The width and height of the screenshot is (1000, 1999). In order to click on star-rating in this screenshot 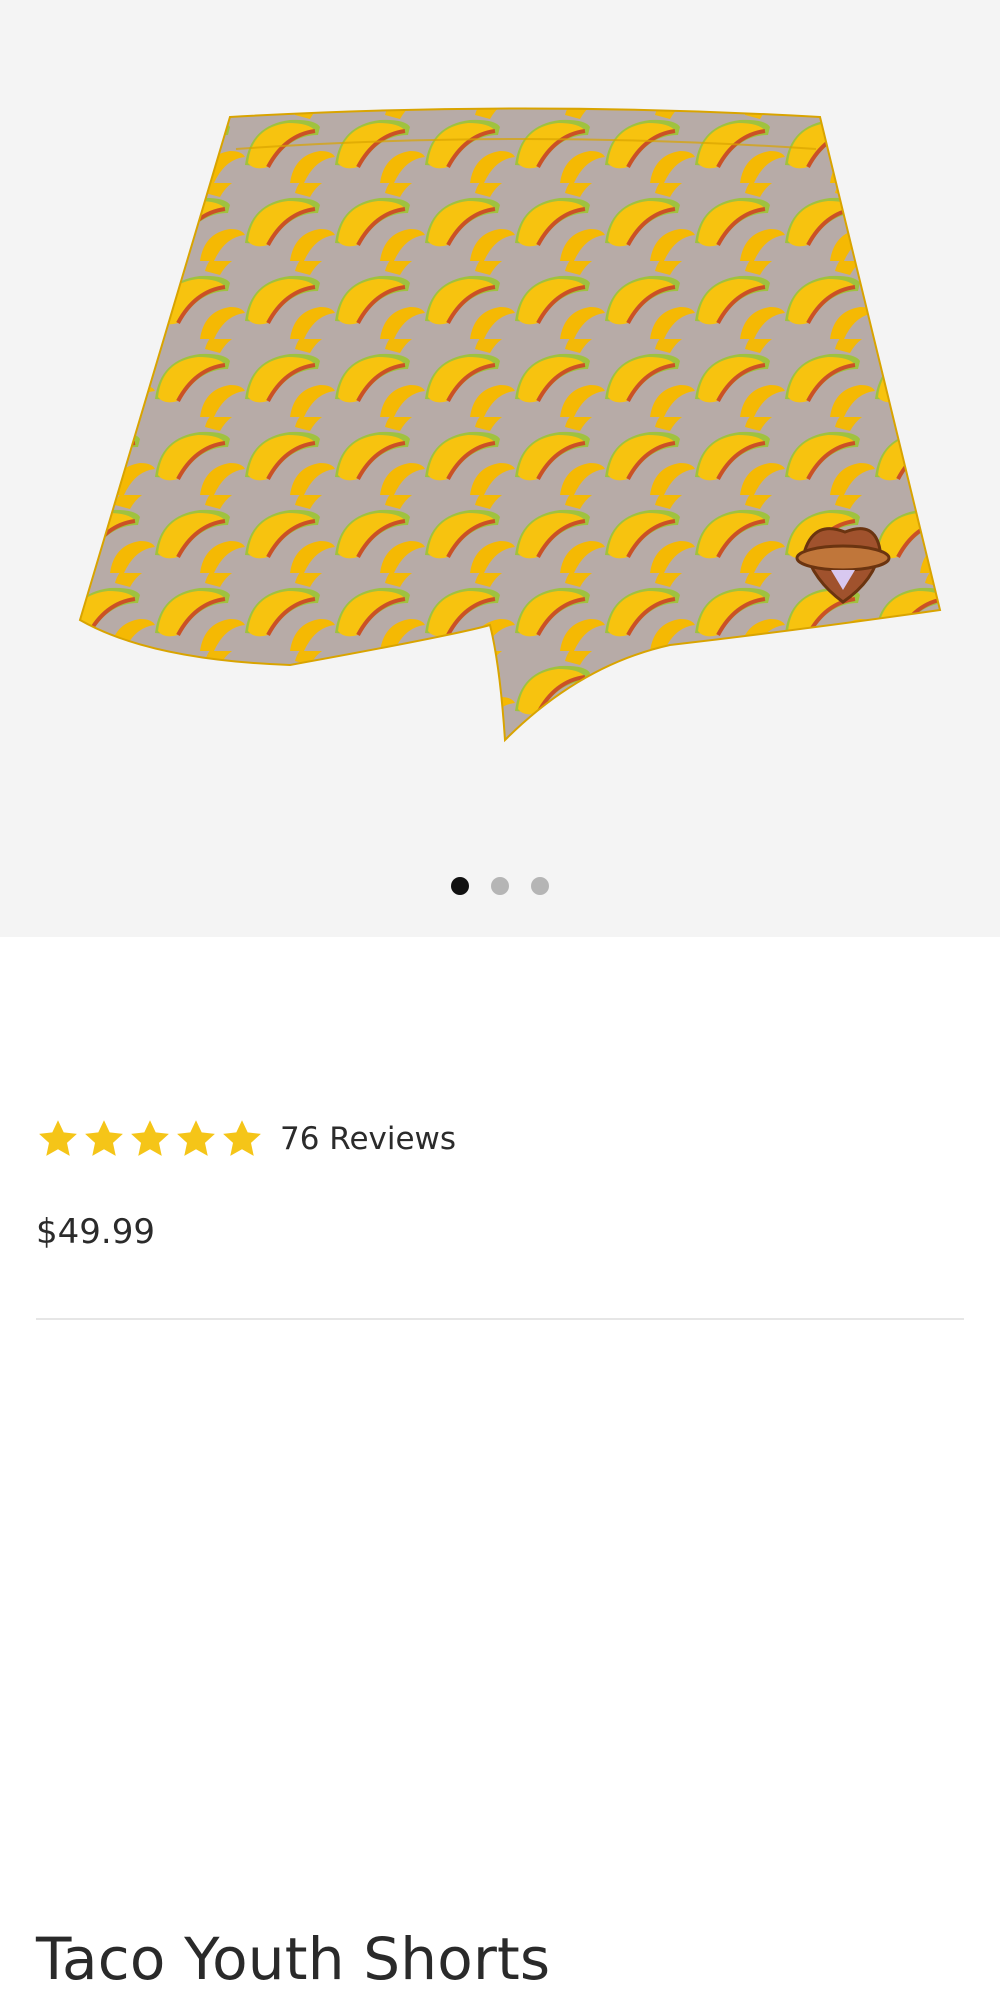, I will do `click(150, 1139)`.